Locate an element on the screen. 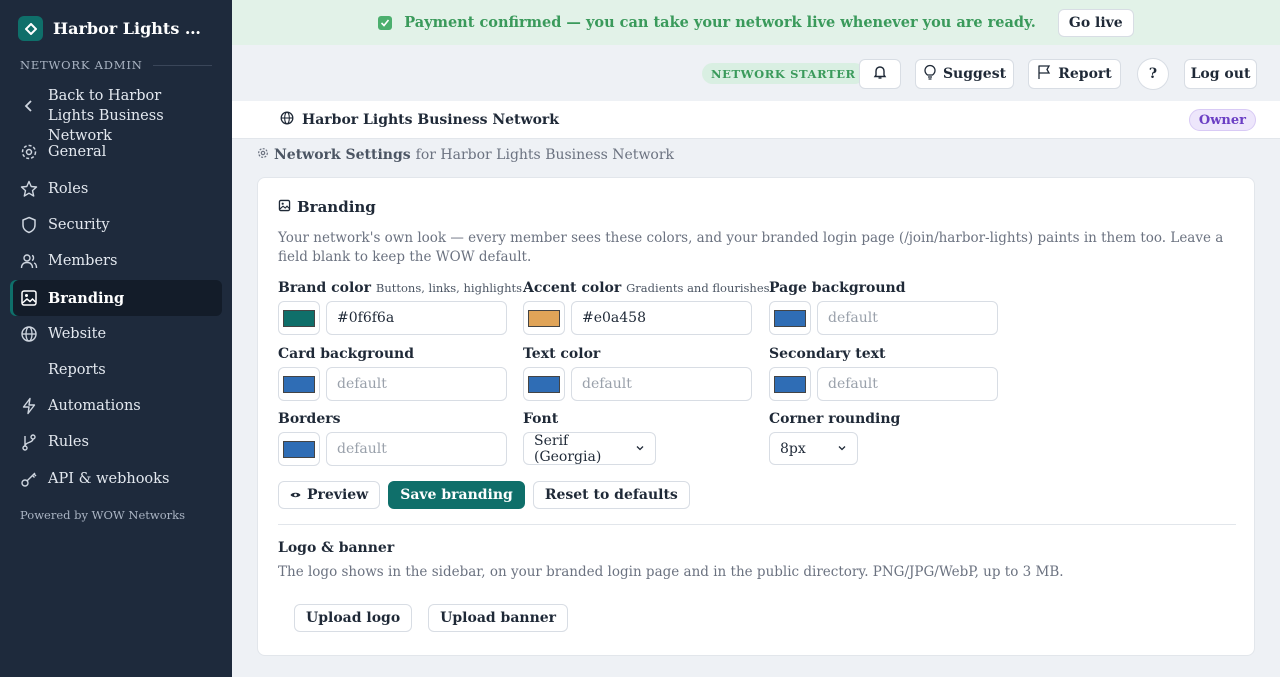  card-background-input: default is located at coordinates (416, 384).